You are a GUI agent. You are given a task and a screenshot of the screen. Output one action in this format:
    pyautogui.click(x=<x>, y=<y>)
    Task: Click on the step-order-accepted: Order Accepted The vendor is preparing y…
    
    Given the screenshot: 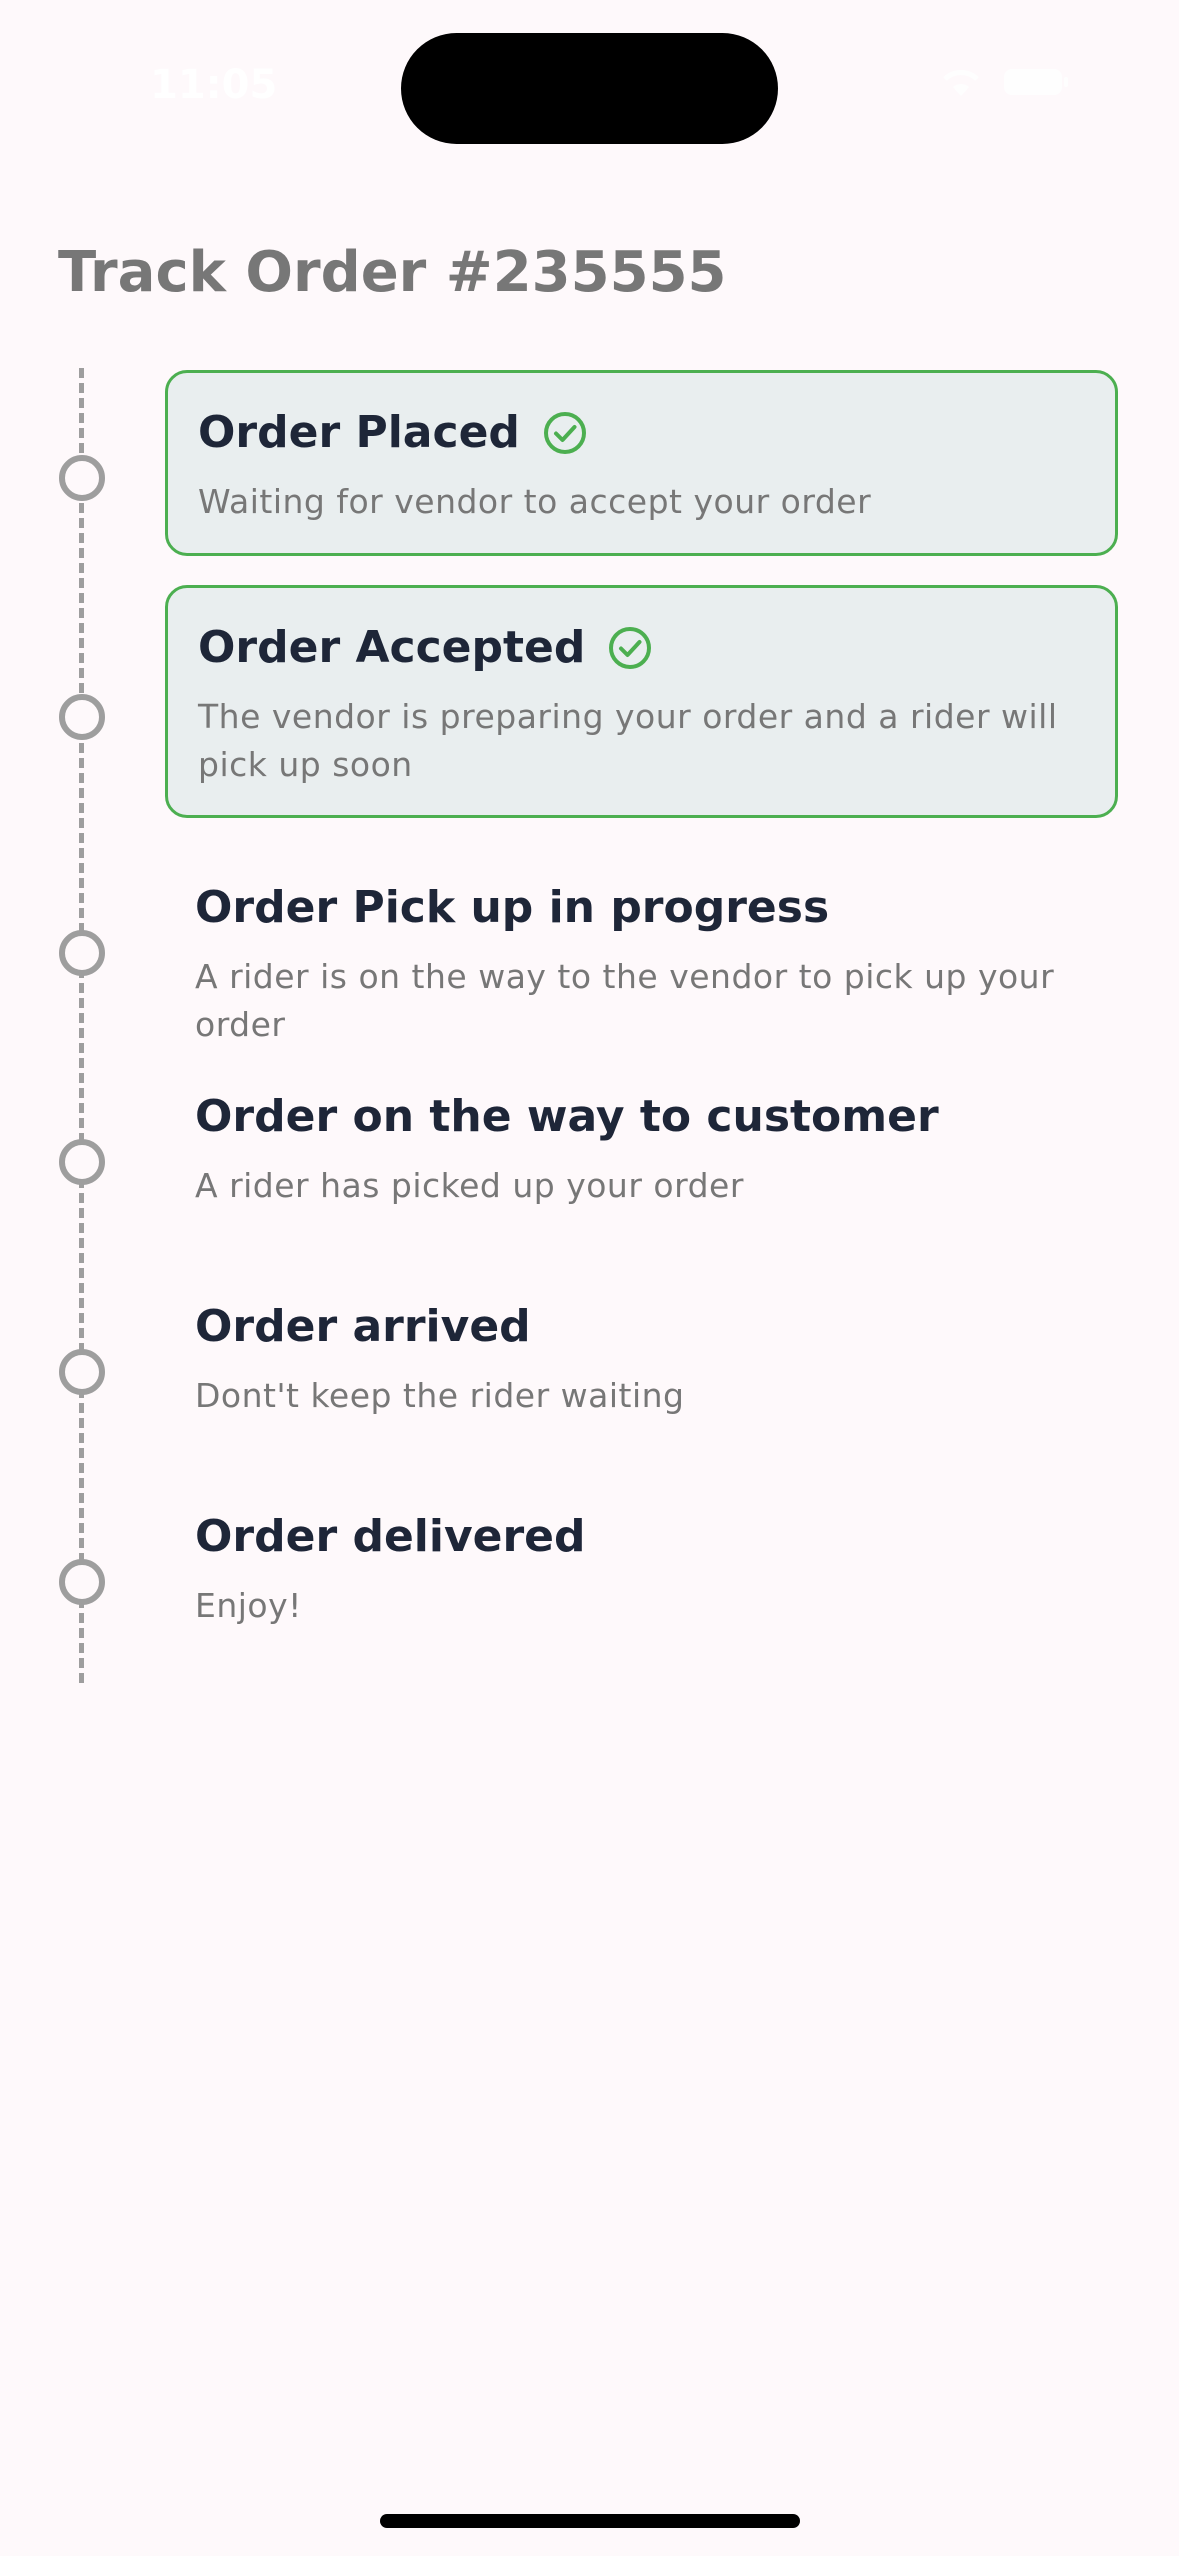 What is the action you would take?
    pyautogui.click(x=641, y=701)
    